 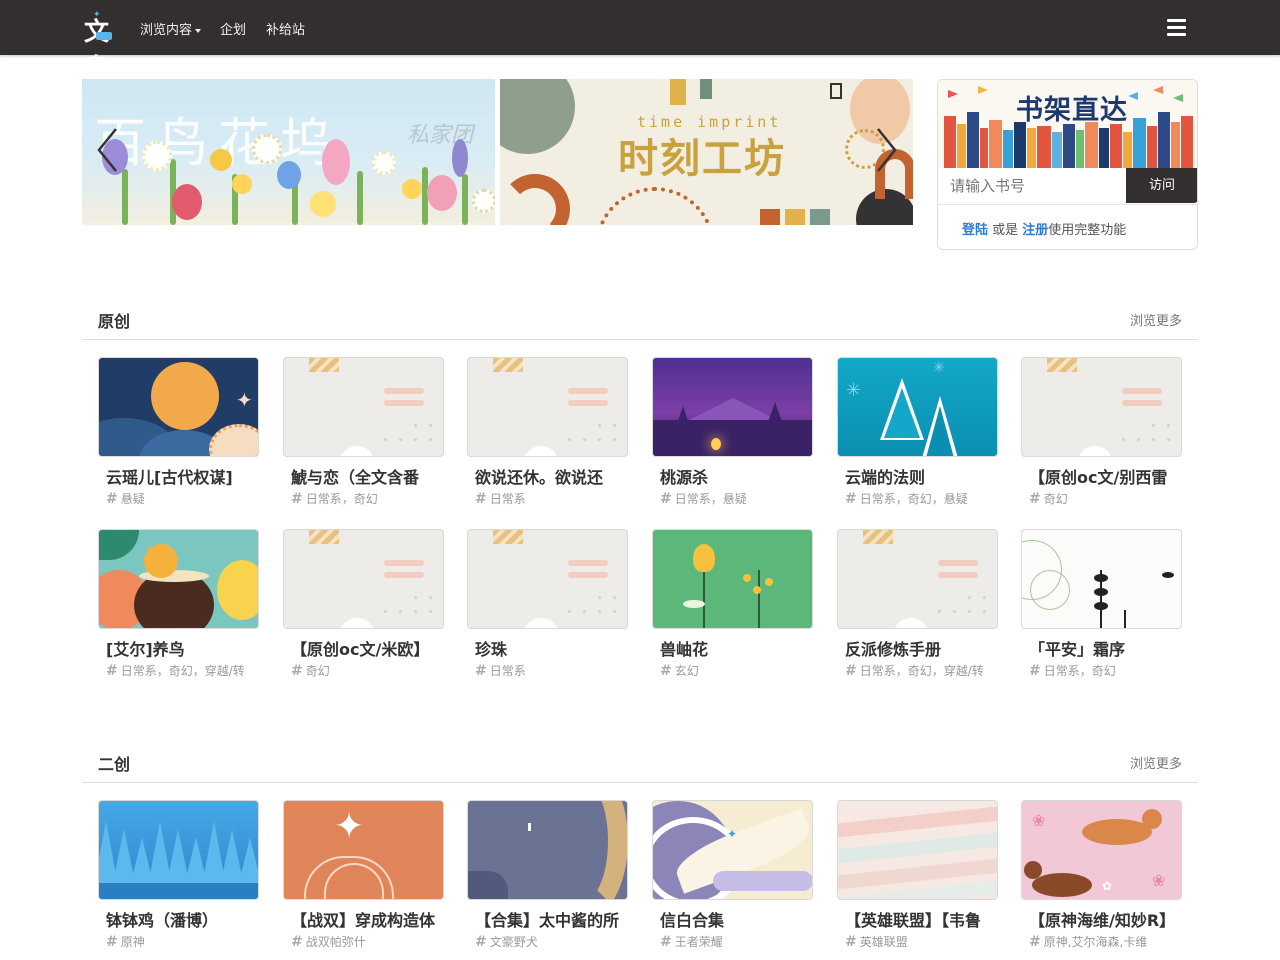 What do you see at coordinates (921, 919) in the screenshot?
I see `book-title: 【英雄联盟】【韦鲁` at bounding box center [921, 919].